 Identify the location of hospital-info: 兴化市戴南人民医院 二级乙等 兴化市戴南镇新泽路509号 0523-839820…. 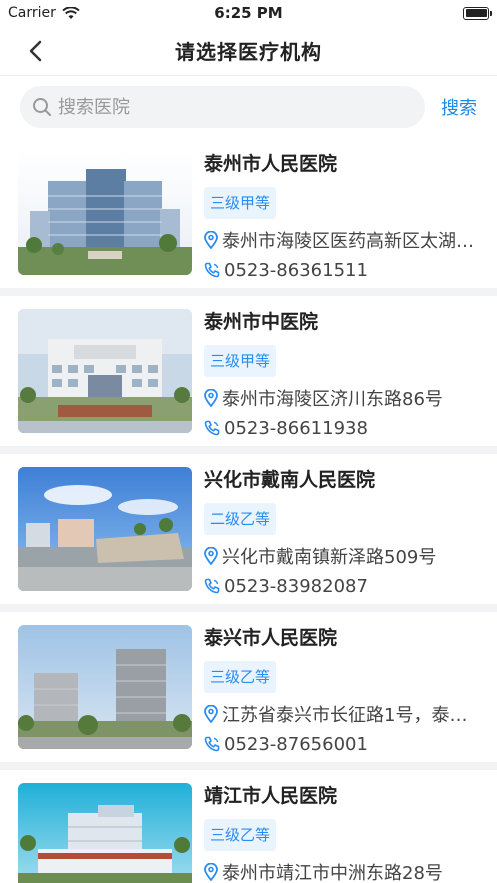
(350, 535).